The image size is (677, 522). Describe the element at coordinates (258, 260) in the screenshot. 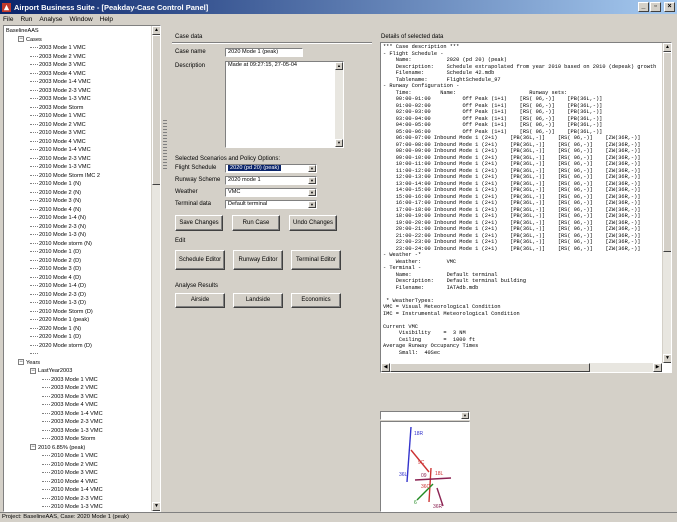

I see `runway-editor-button: Runway Editor` at that location.